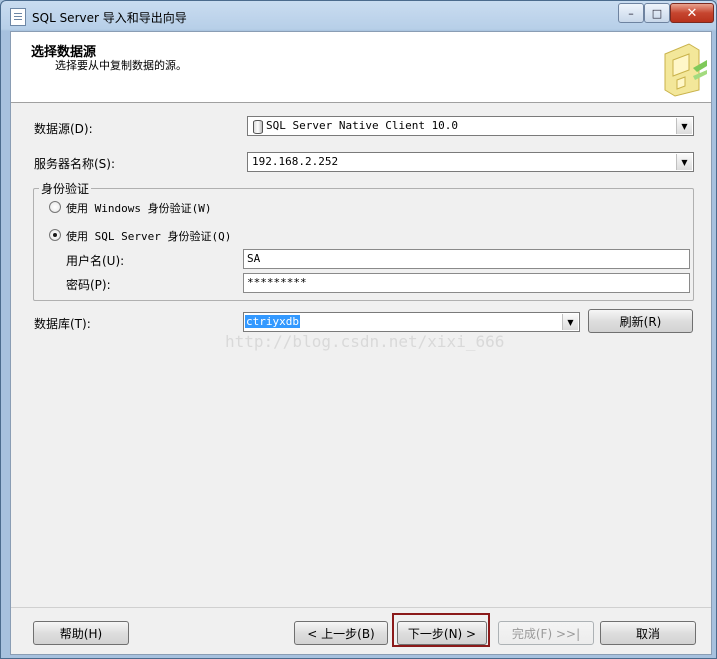 The height and width of the screenshot is (659, 717). Describe the element at coordinates (692, 13) in the screenshot. I see `close-button: ✕` at that location.